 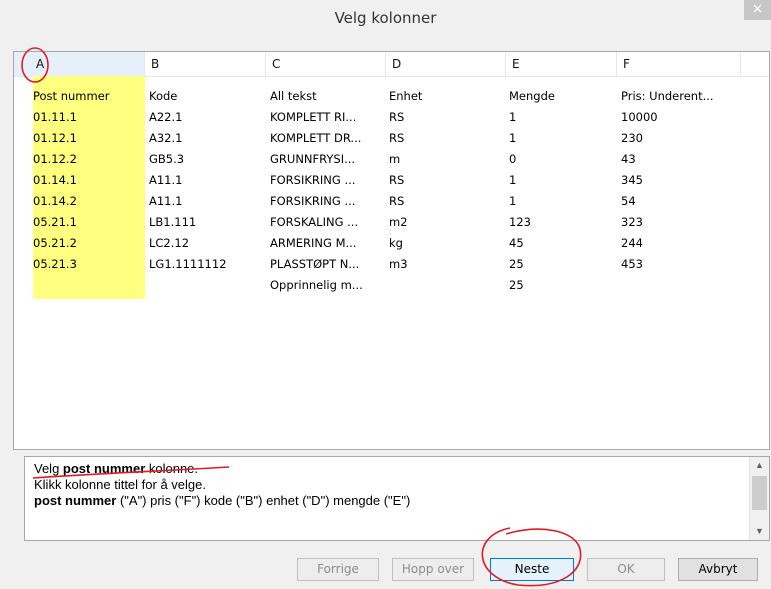 I want to click on table-cell: GB5.3, so click(x=167, y=159).